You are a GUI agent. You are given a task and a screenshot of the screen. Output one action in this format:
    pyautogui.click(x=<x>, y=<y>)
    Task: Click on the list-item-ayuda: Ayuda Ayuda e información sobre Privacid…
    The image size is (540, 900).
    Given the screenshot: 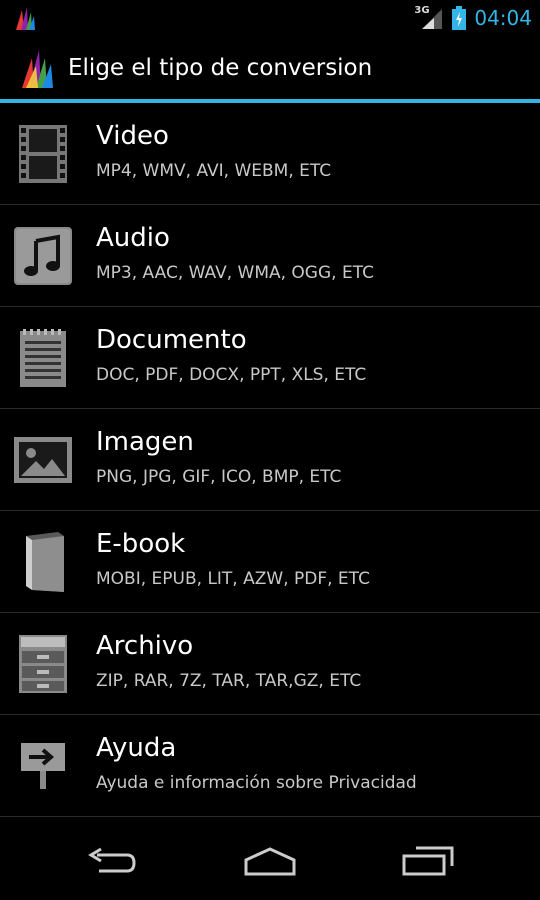 What is the action you would take?
    pyautogui.click(x=270, y=766)
    